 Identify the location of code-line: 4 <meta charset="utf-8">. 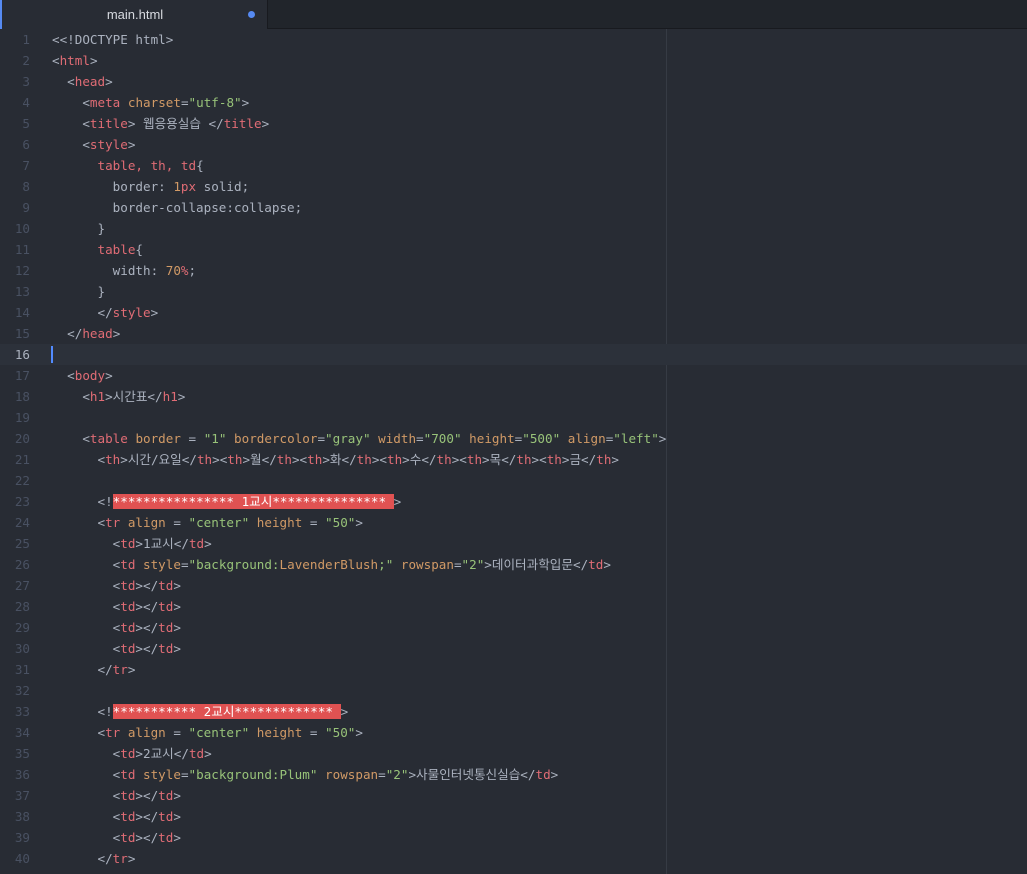
(513, 102).